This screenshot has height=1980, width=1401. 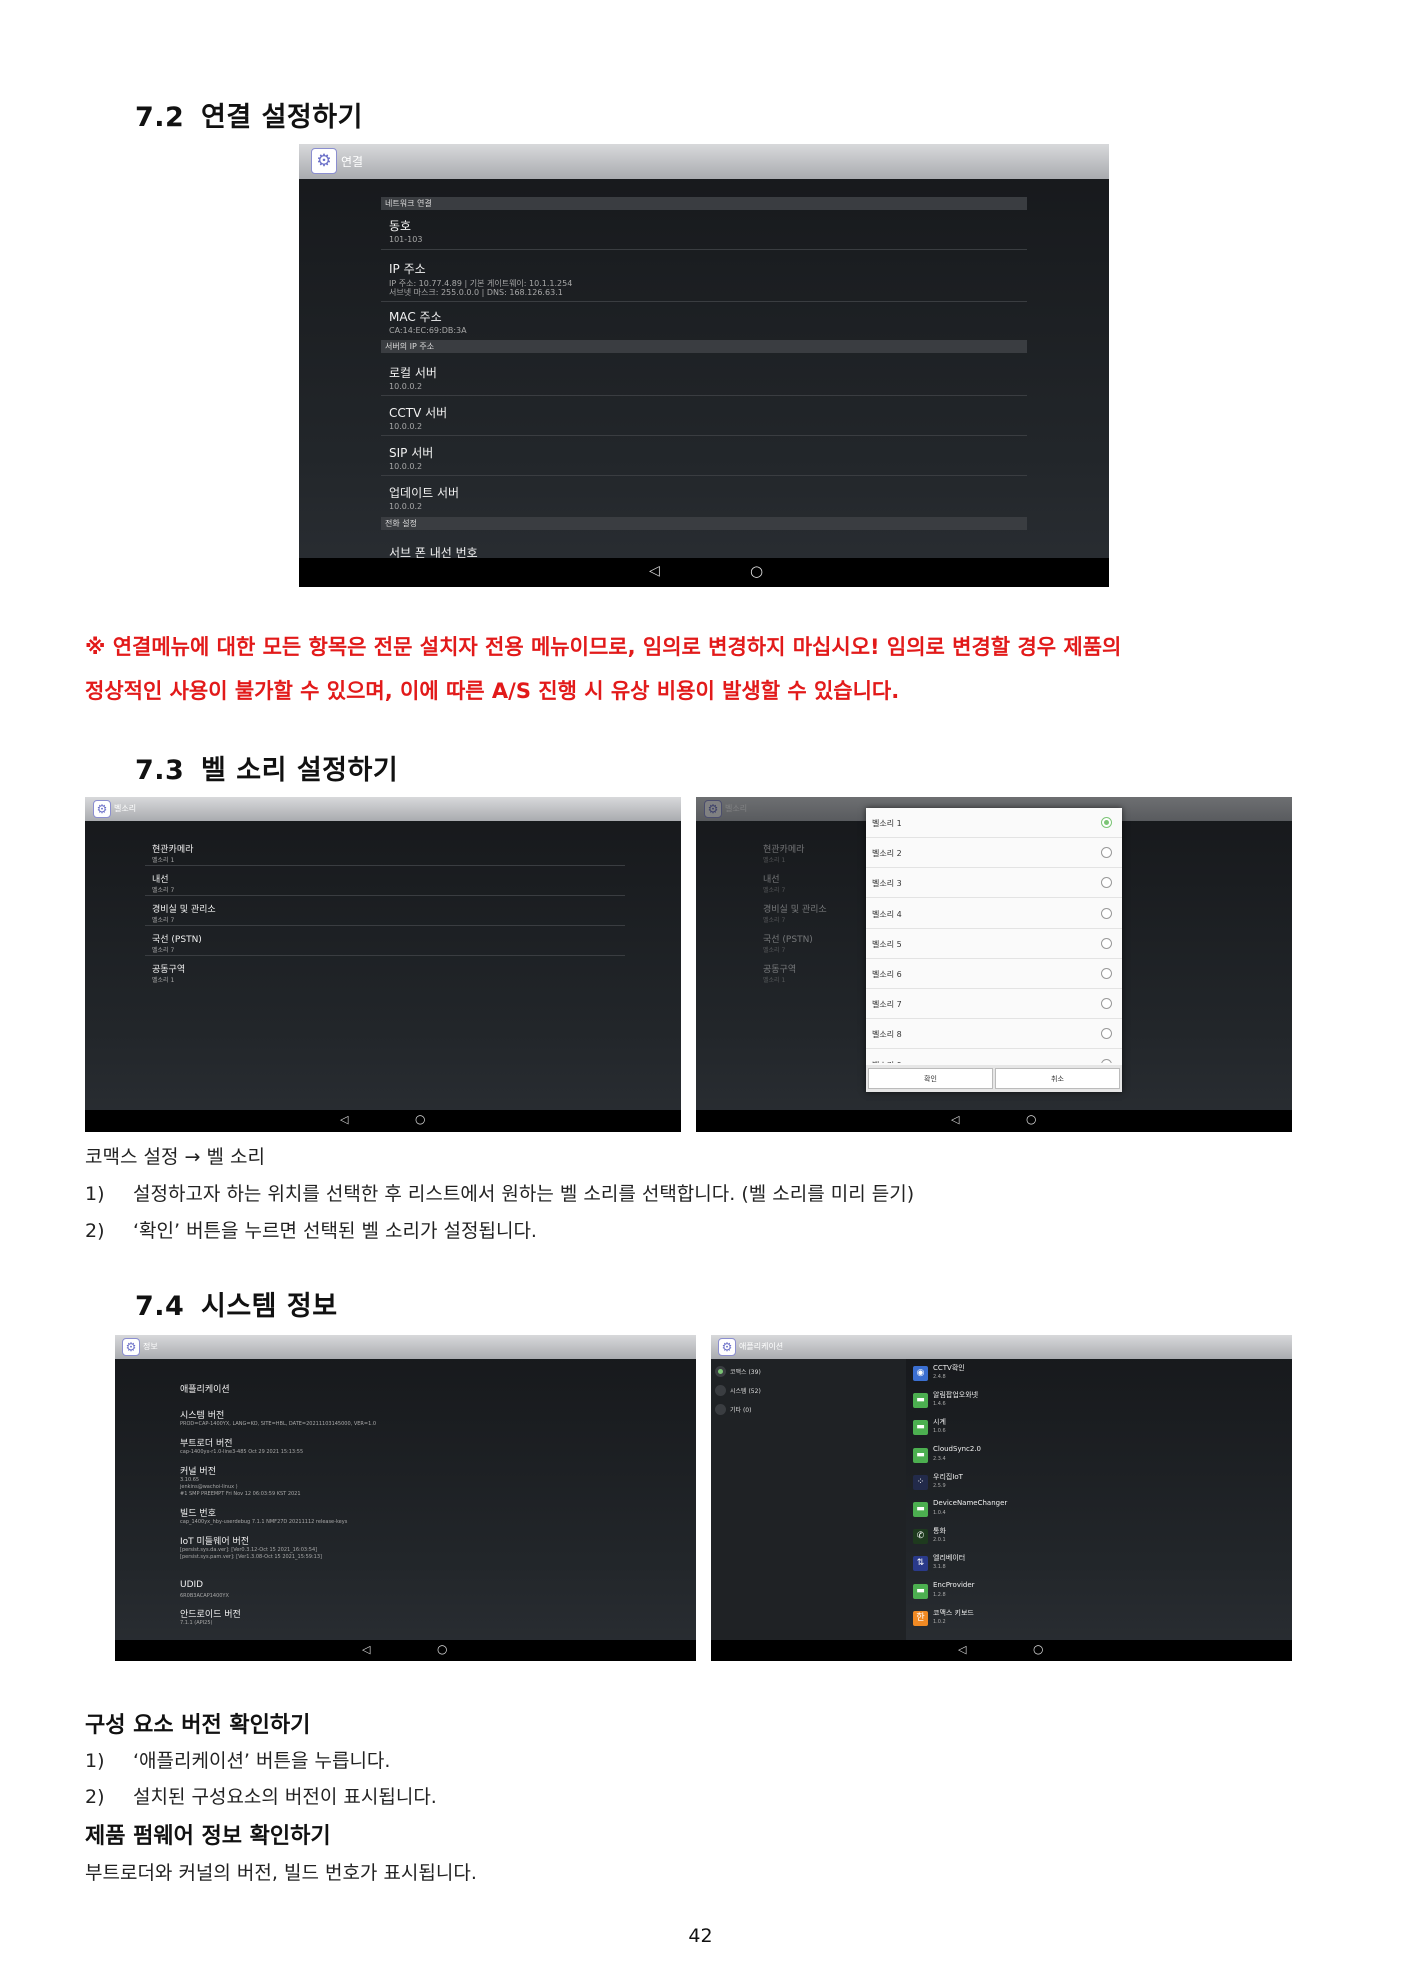 What do you see at coordinates (424, 492) in the screenshot?
I see `list-item-title: 업데이트 서버` at bounding box center [424, 492].